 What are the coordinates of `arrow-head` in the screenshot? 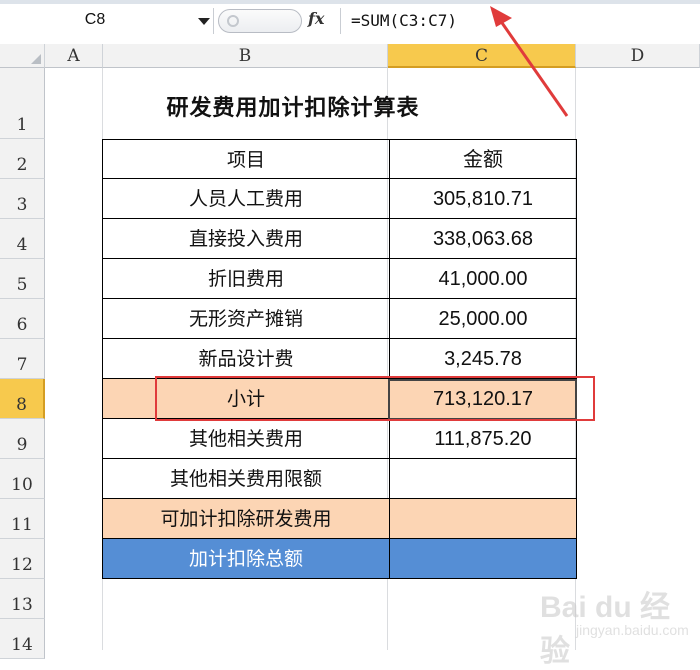 It's located at (501, 16).